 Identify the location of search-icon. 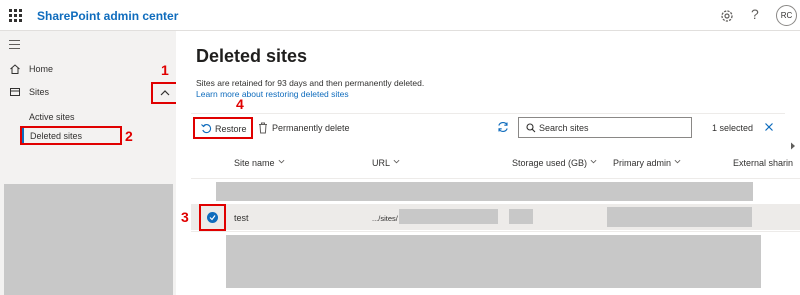
(531, 128).